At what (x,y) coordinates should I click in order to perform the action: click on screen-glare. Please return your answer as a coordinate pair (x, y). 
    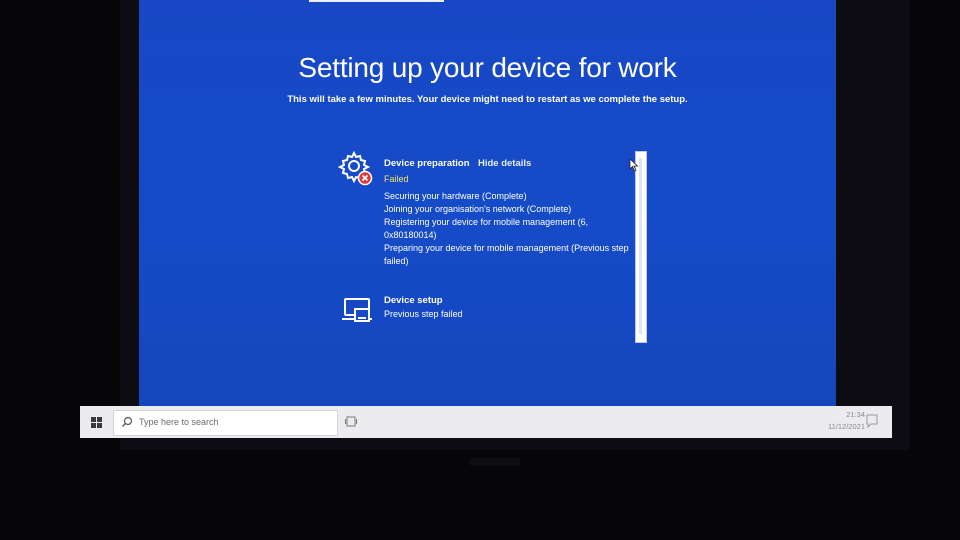
    Looking at the image, I should click on (376, 1).